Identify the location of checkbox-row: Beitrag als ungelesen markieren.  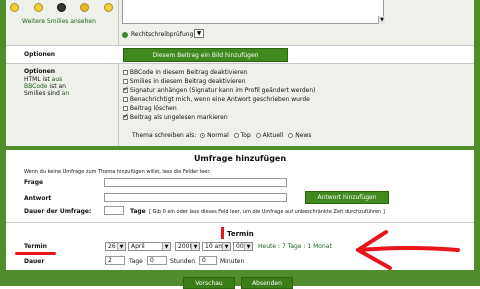
(219, 117).